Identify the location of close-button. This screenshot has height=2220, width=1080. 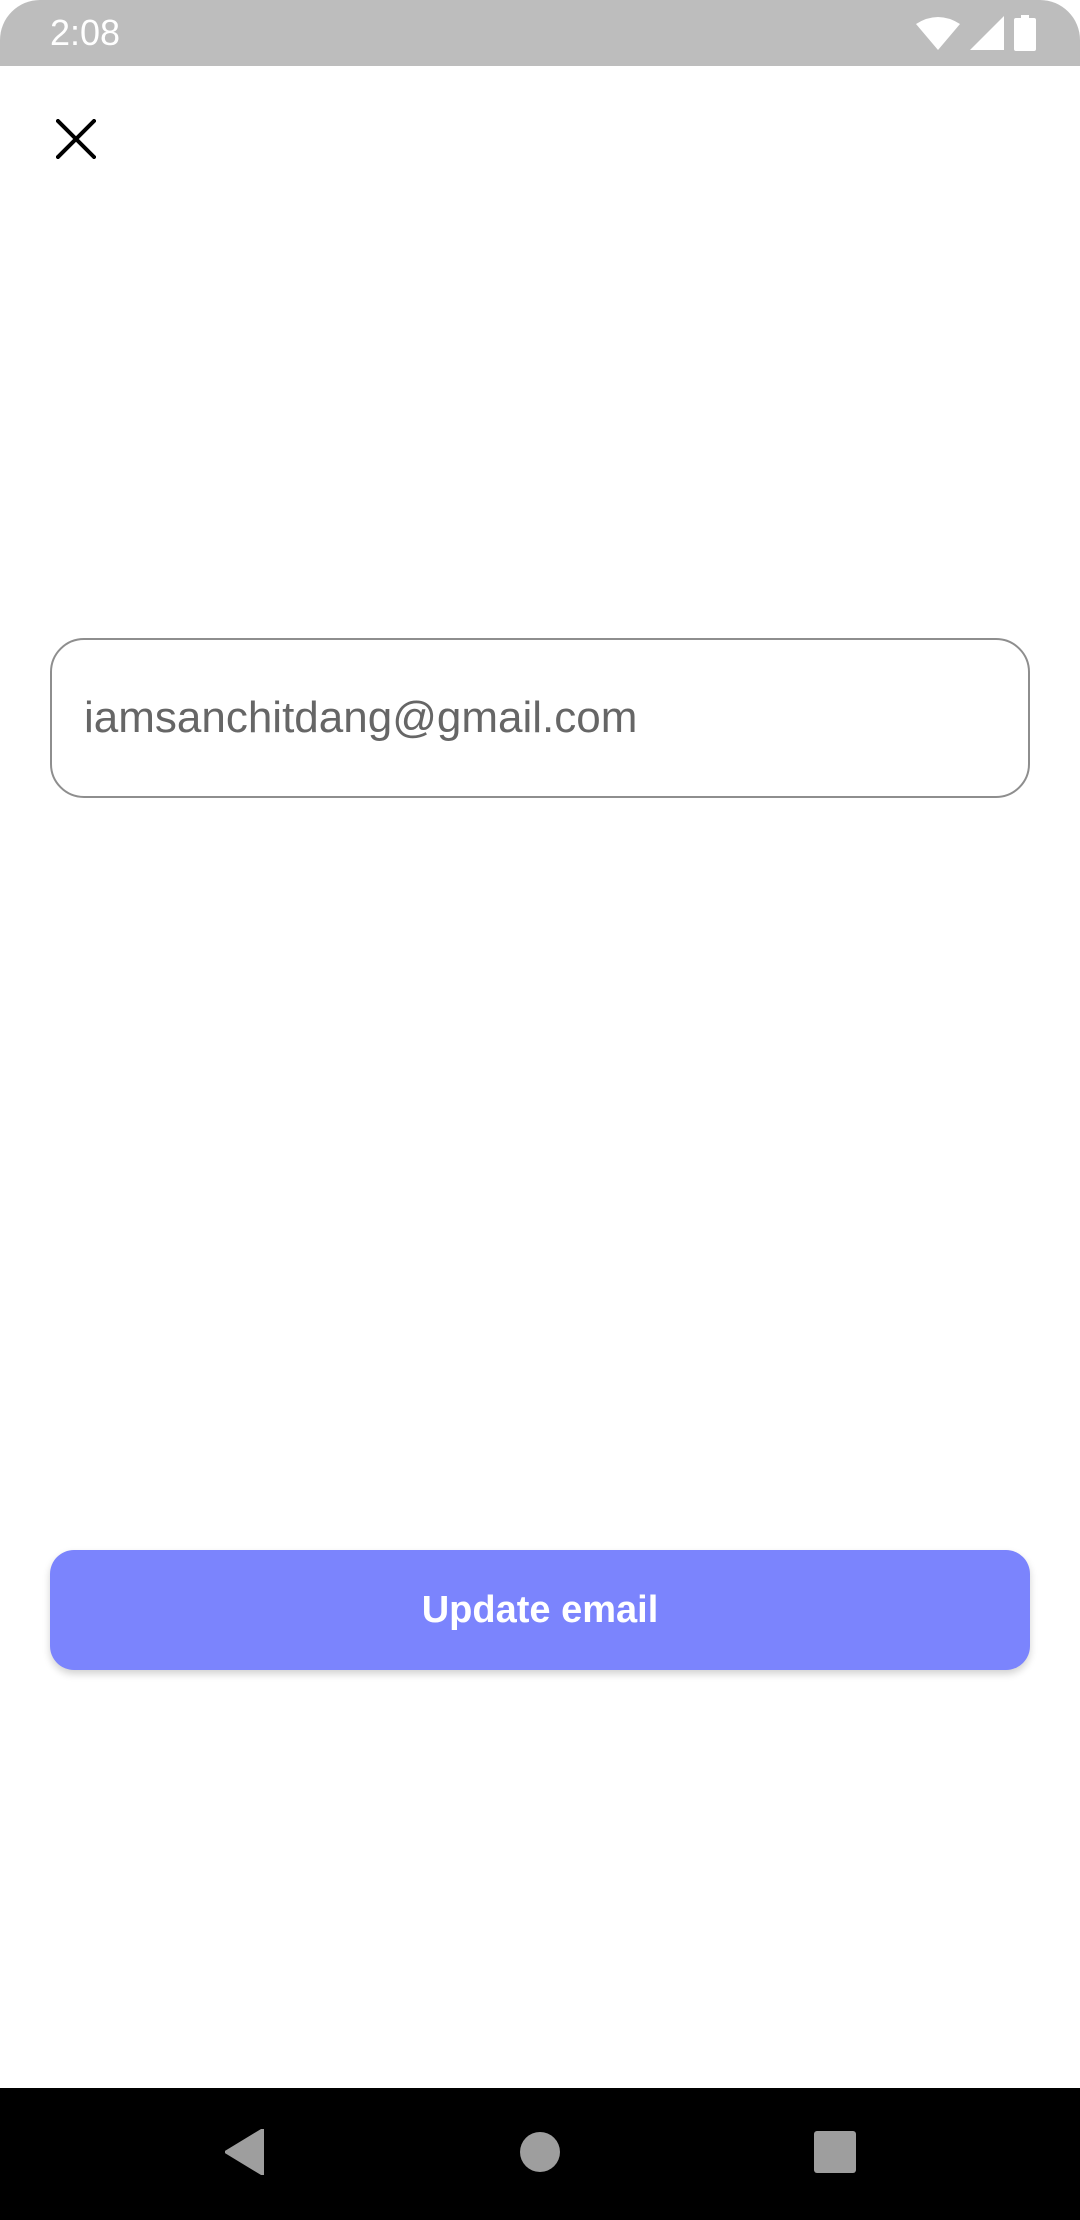
(76, 141).